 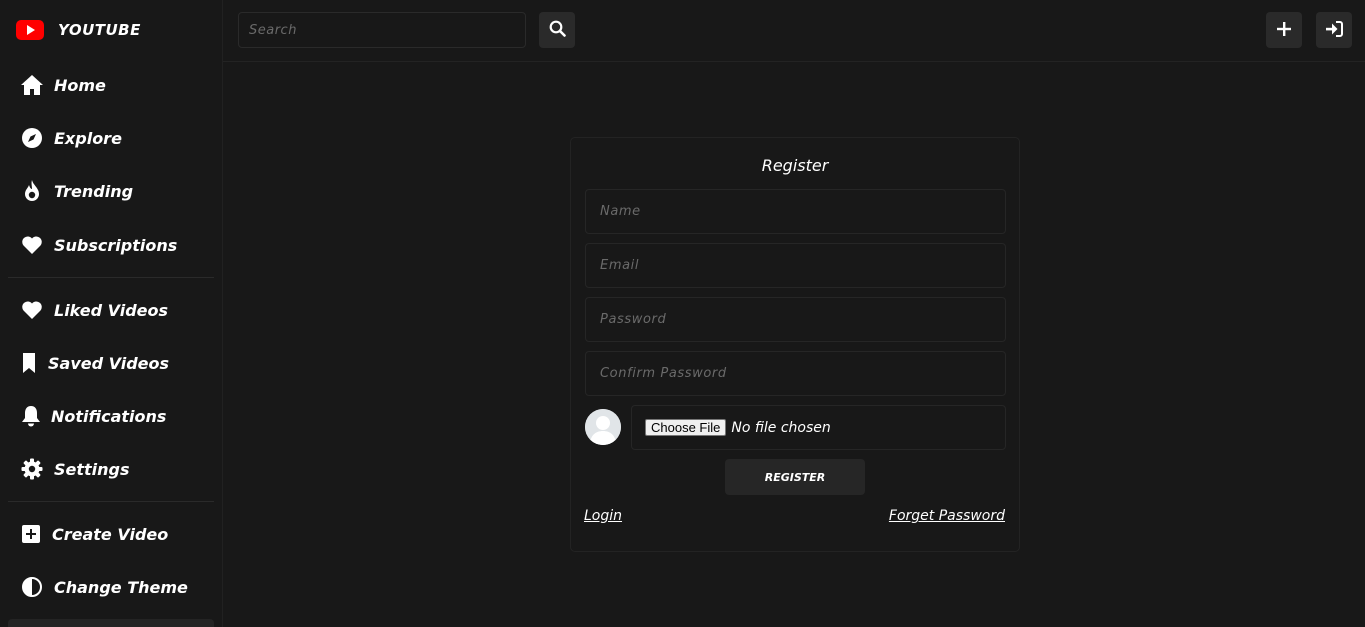 I want to click on file-status-text: No file chosen, so click(x=781, y=427).